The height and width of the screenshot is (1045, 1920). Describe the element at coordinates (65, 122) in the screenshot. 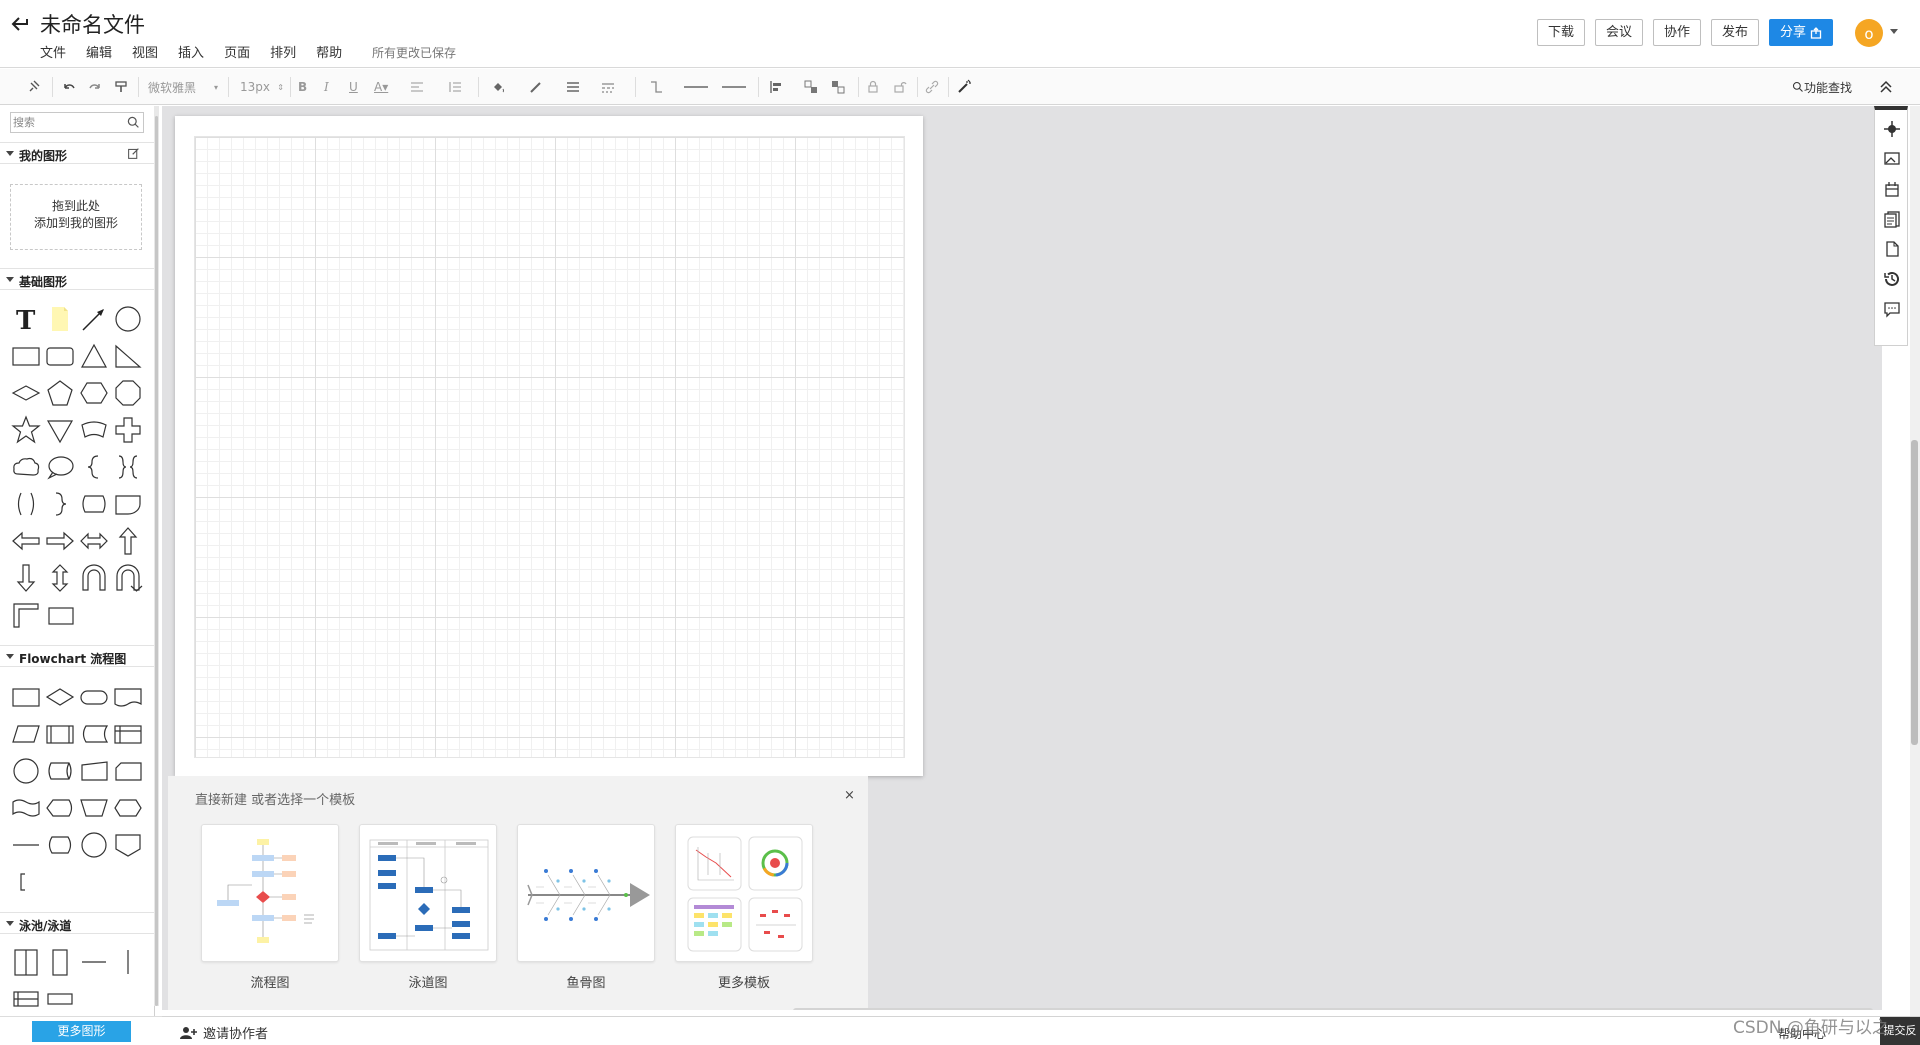

I see `search-input` at that location.